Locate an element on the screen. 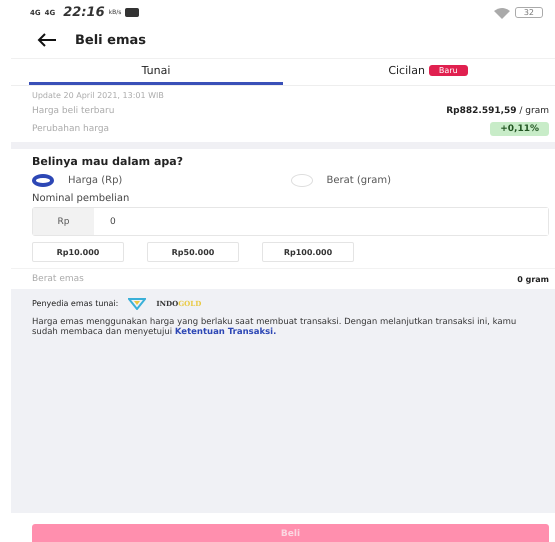  price-label: Harga beli terbaru is located at coordinates (73, 111).